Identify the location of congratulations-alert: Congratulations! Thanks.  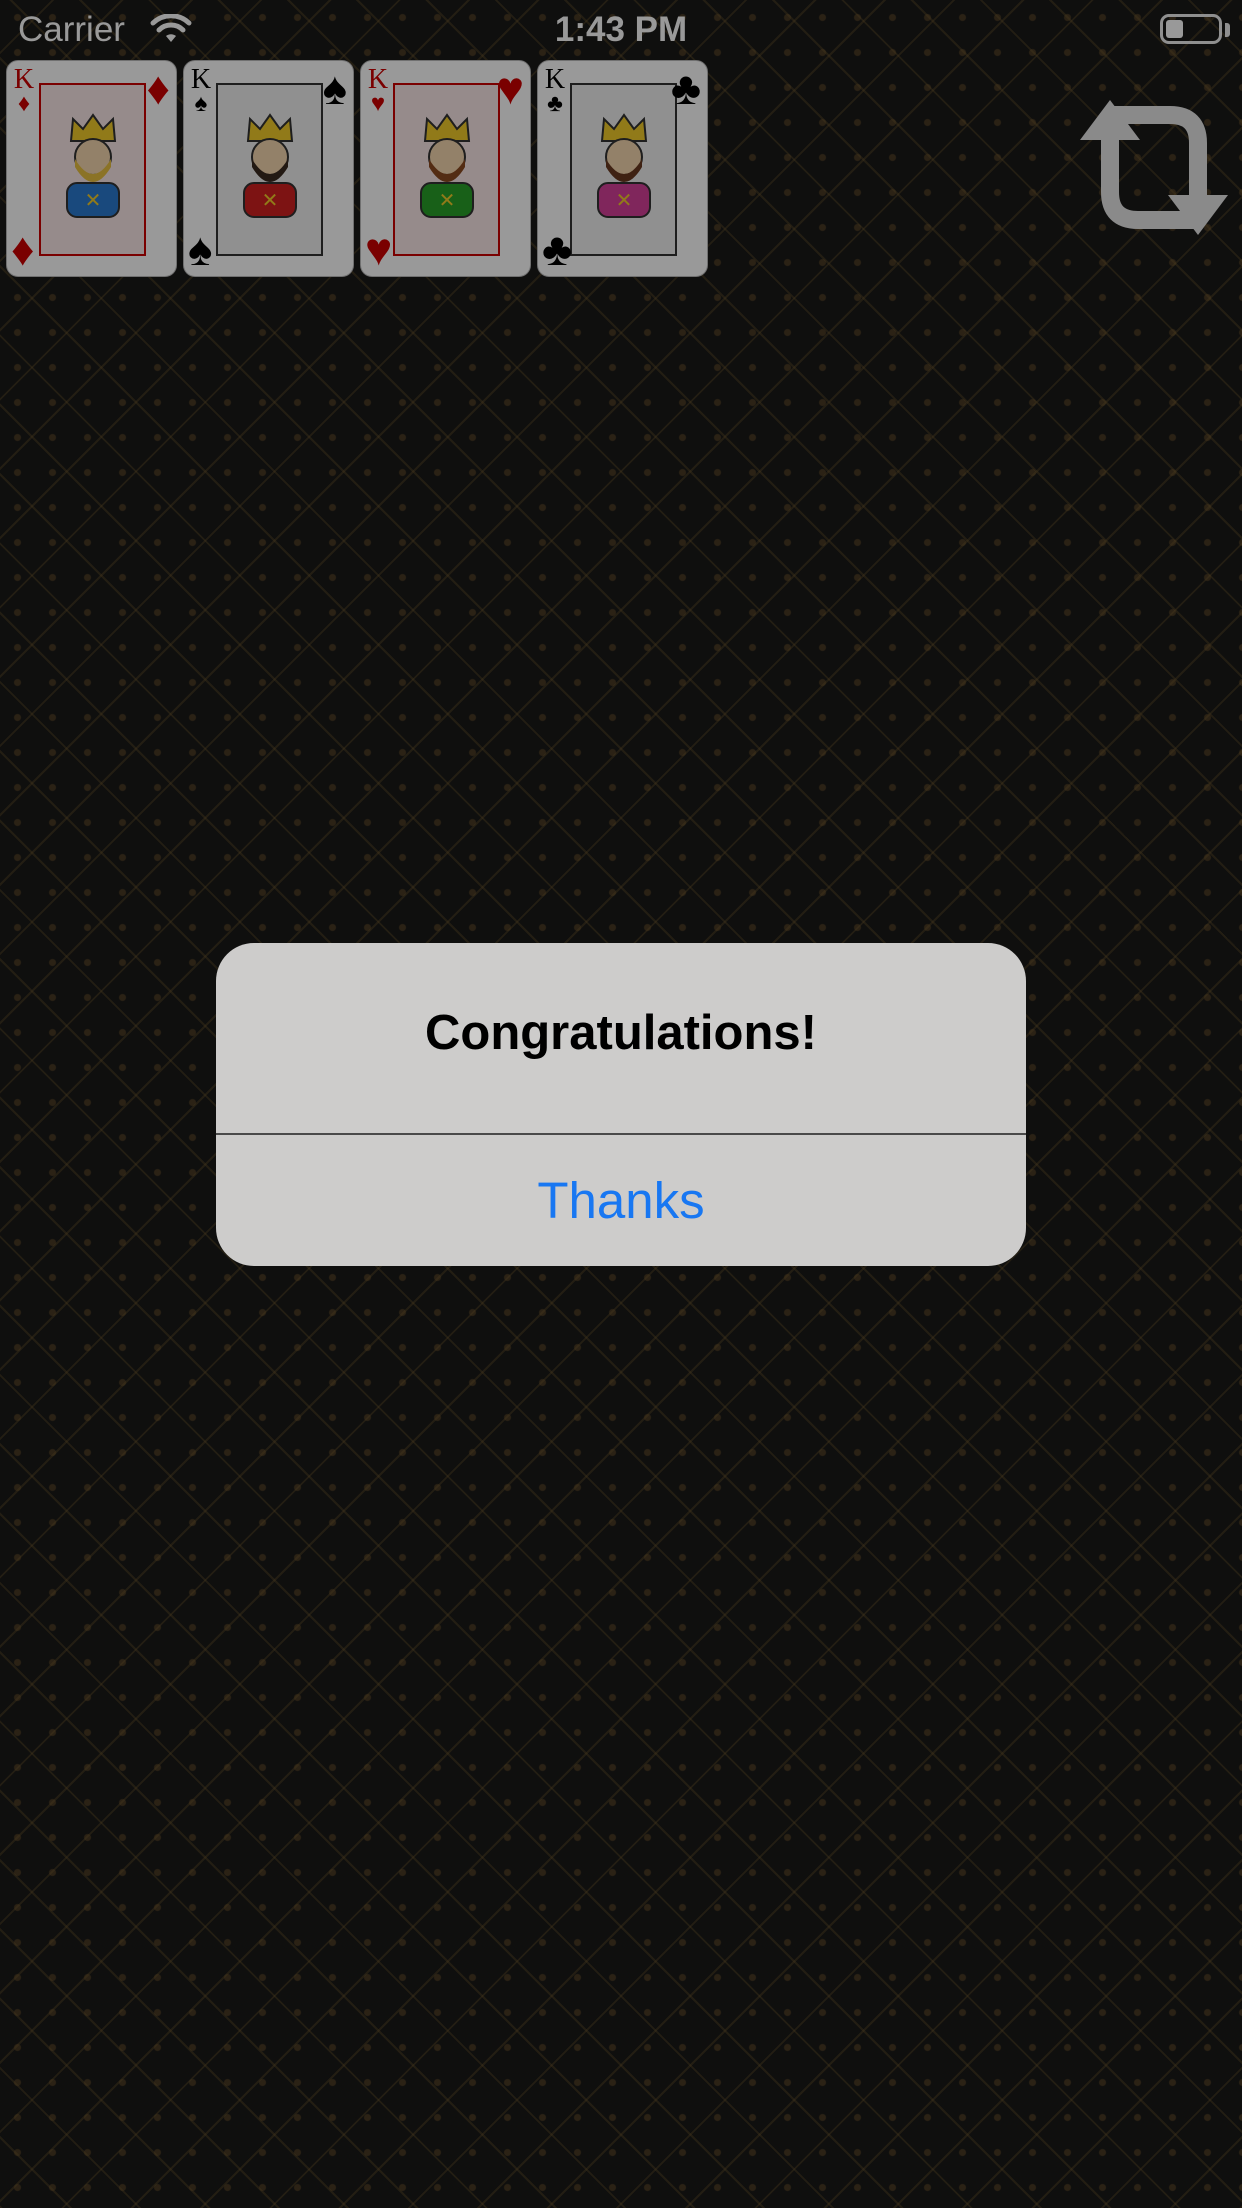
(621, 1104).